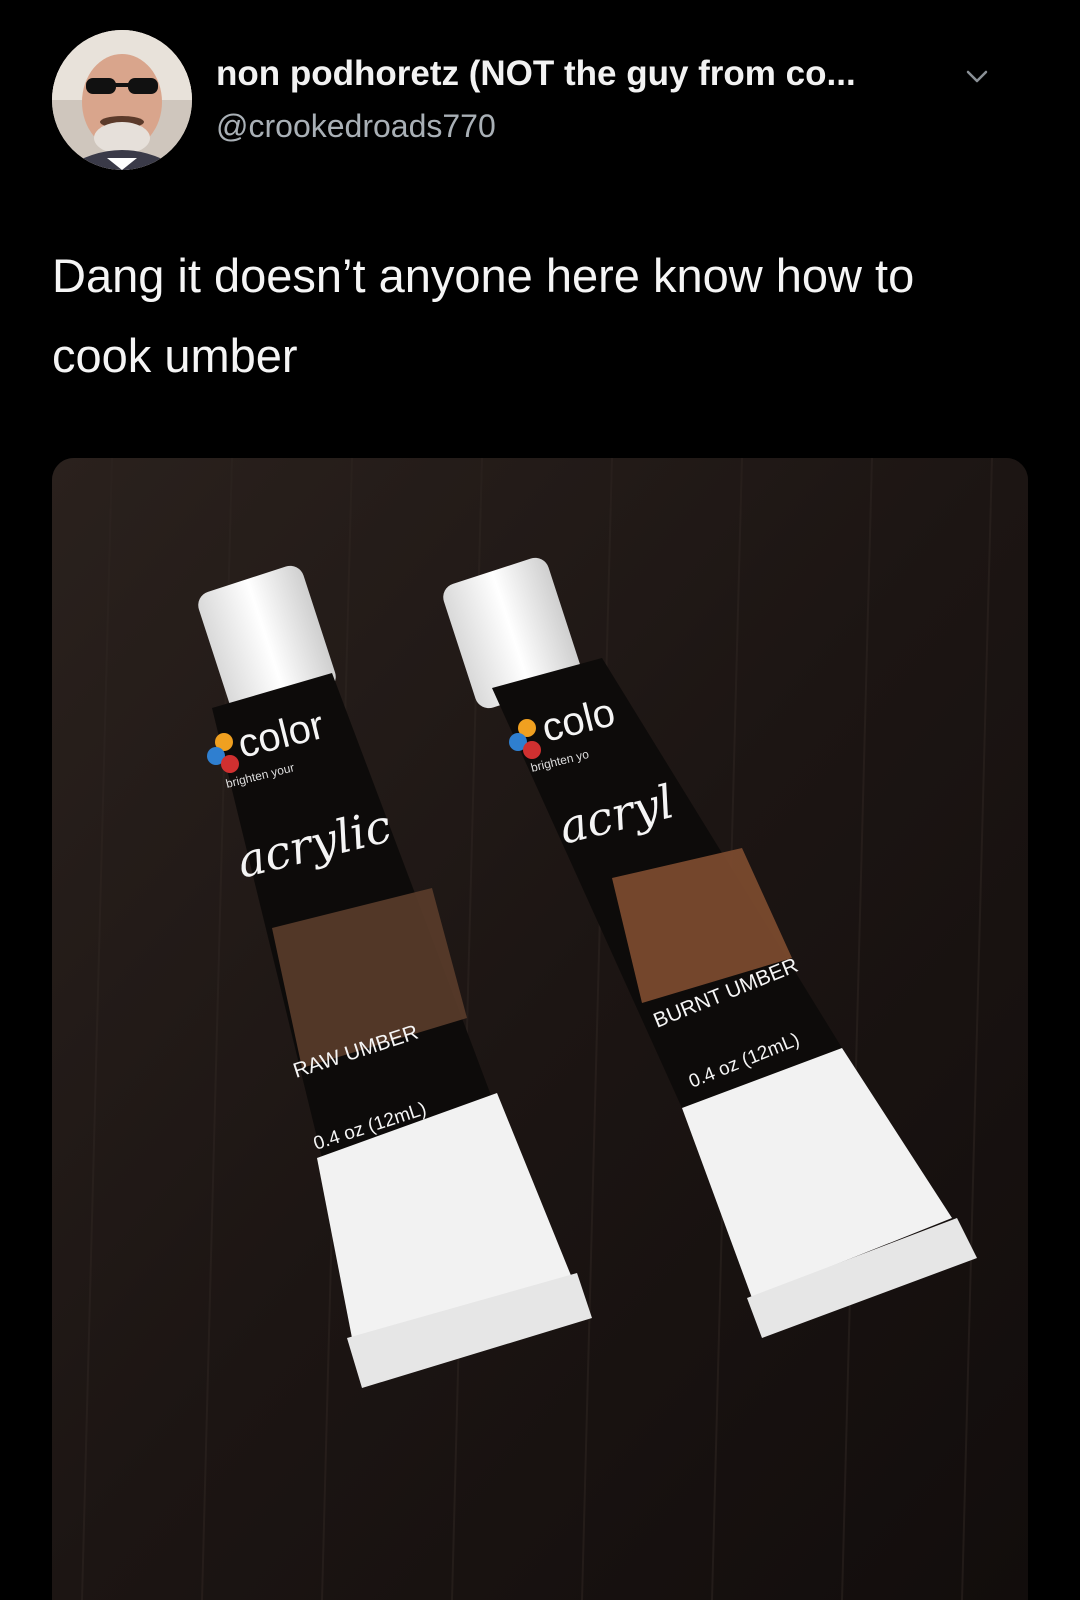 Image resolution: width=1080 pixels, height=1600 pixels. Describe the element at coordinates (356, 126) in the screenshot. I see `author-handle: @crookedroads770` at that location.